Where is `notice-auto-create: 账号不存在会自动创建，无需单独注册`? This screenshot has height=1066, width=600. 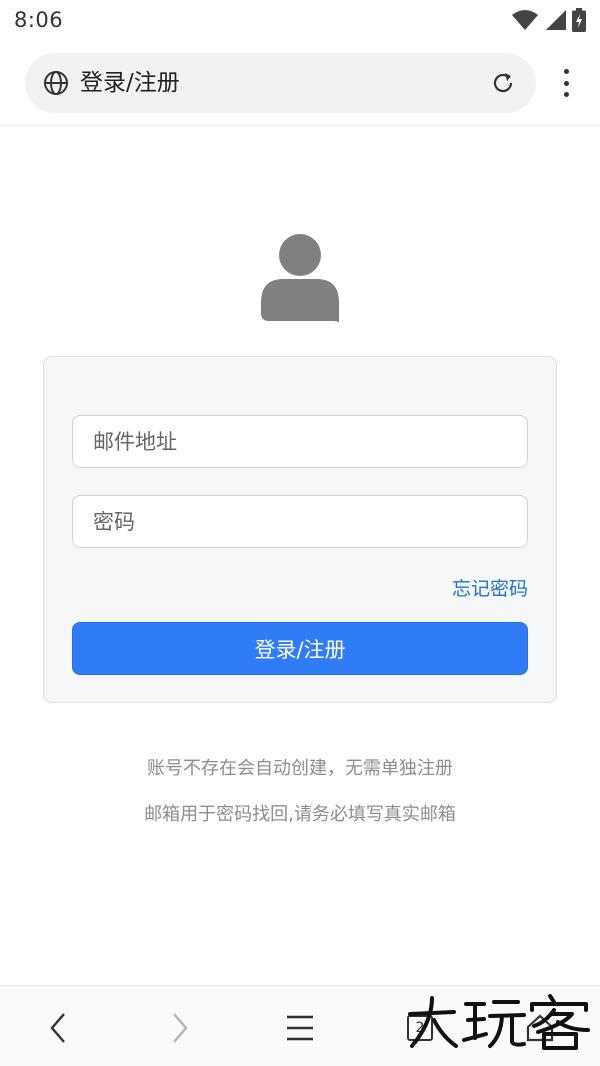
notice-auto-create: 账号不存在会自动创建，无需单独注册 is located at coordinates (300, 768).